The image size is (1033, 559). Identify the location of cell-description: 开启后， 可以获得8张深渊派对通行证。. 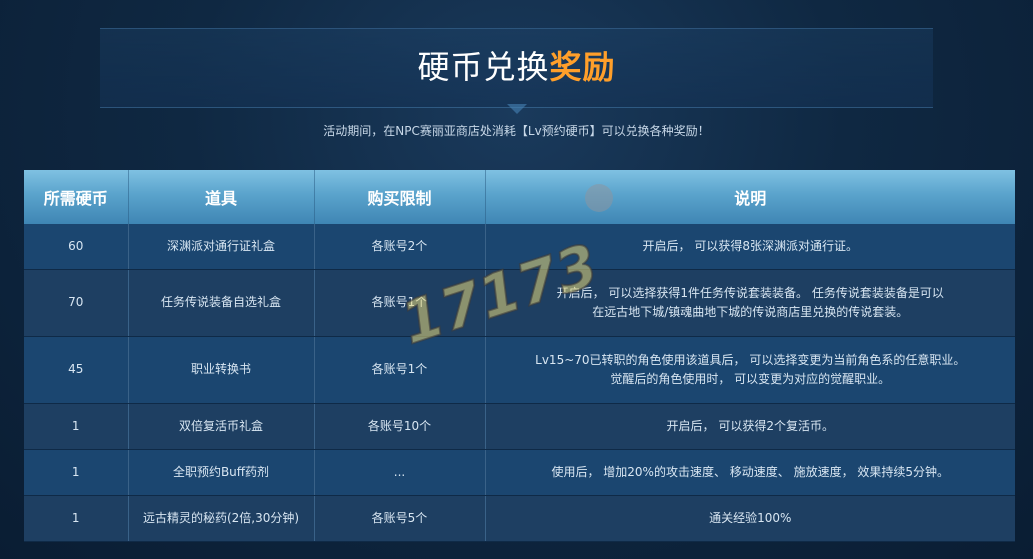
(750, 247).